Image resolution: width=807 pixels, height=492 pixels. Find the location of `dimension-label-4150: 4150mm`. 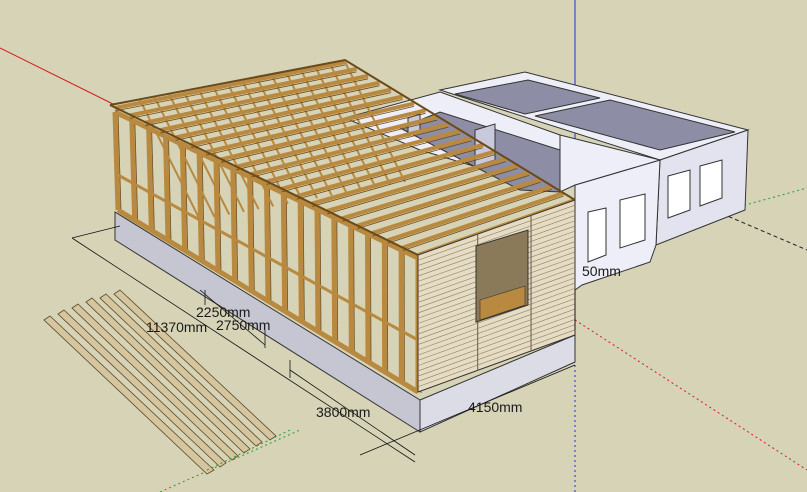

dimension-label-4150: 4150mm is located at coordinates (495, 407).